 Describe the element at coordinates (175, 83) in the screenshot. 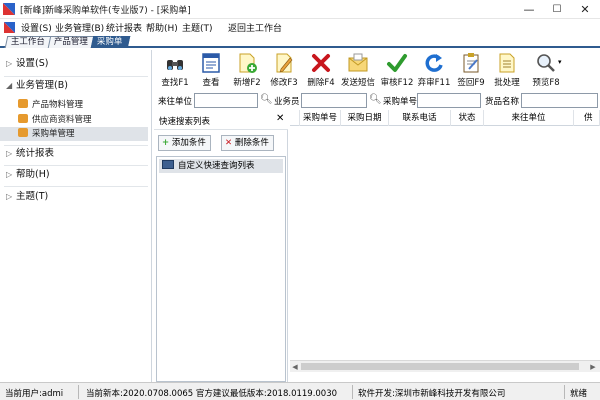

I see `find-button-label: 查找F1` at that location.